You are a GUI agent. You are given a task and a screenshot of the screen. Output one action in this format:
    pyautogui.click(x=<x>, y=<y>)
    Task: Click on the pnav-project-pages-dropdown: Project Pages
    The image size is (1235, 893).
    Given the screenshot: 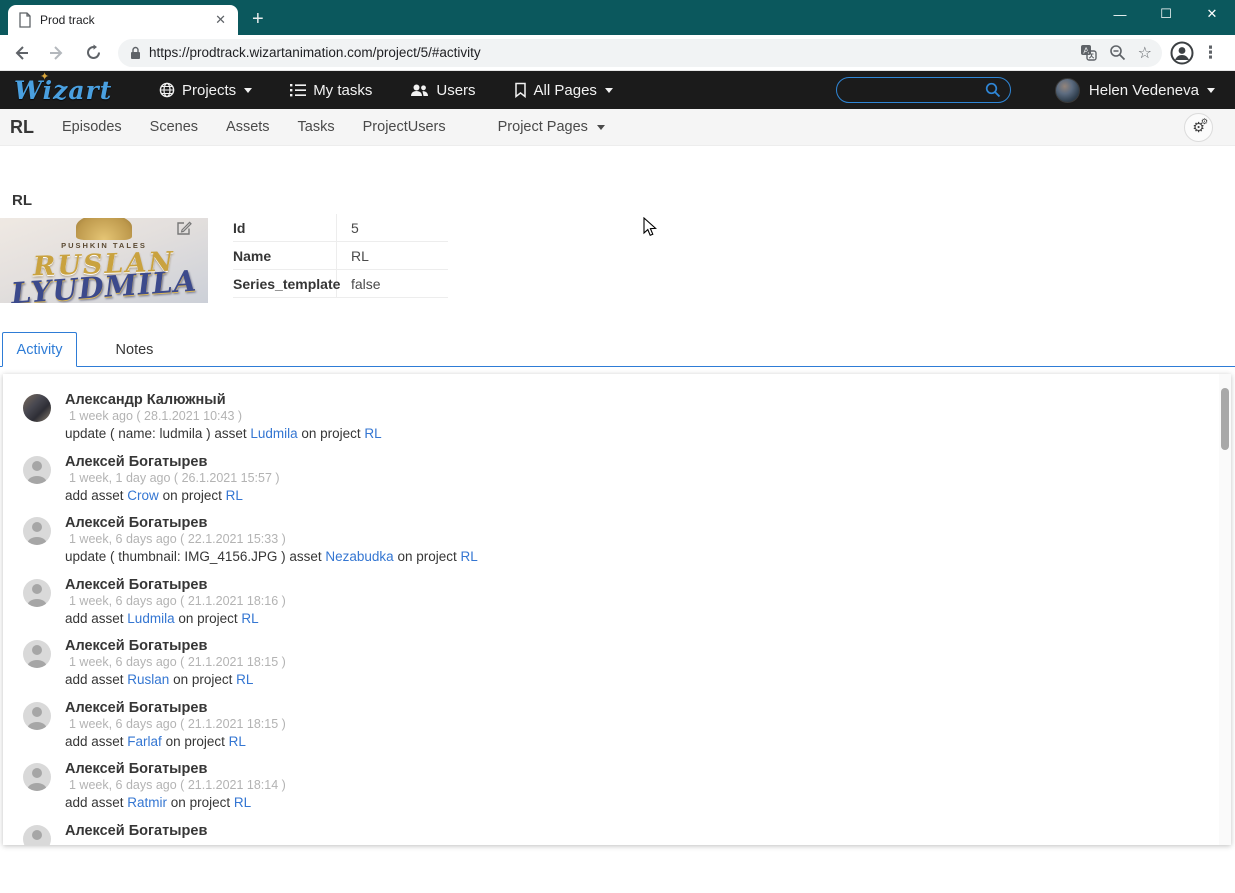 What is the action you would take?
    pyautogui.click(x=551, y=127)
    